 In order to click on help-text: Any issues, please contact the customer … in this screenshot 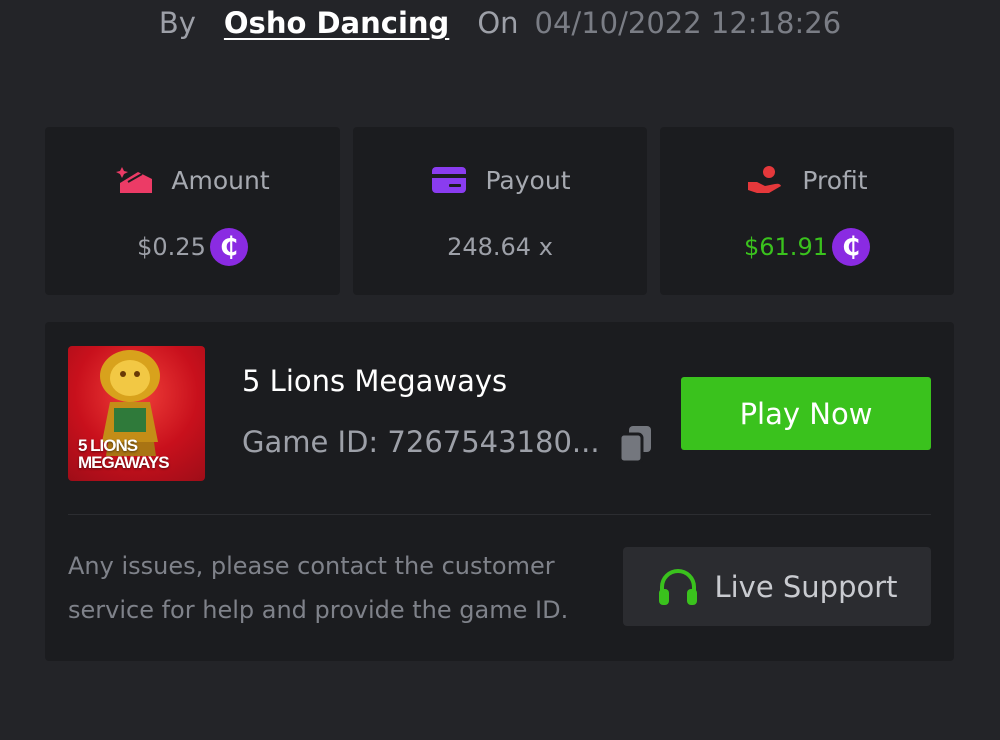, I will do `click(318, 588)`.